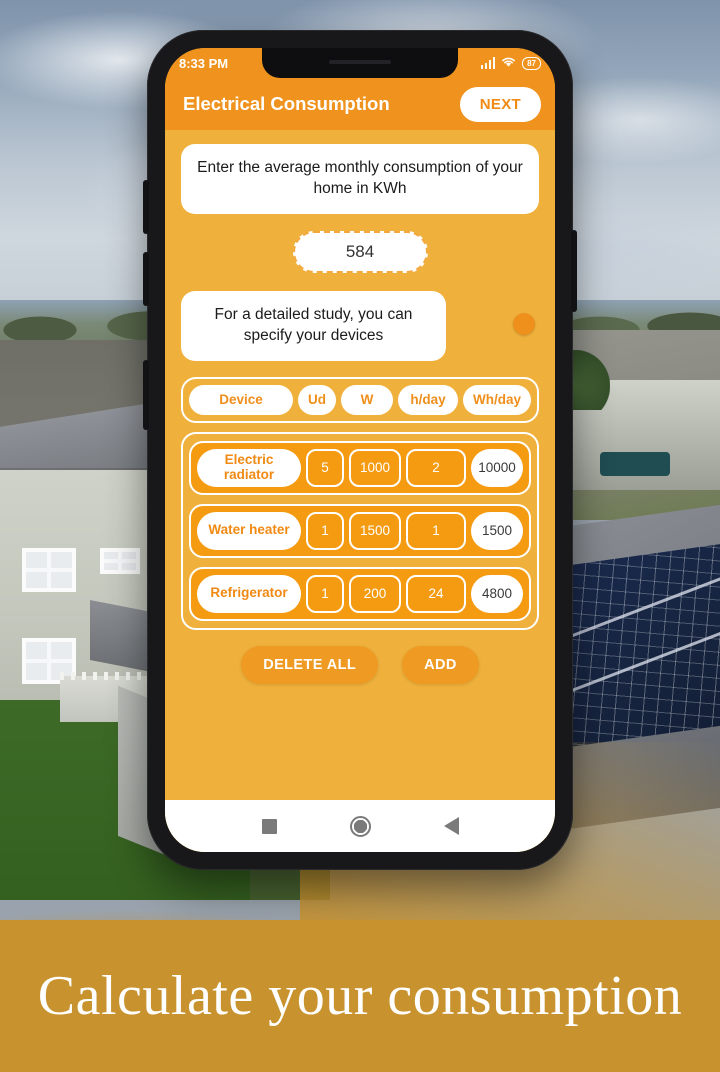 This screenshot has width=720, height=1072. What do you see at coordinates (317, 399) in the screenshot?
I see `column-header-ud: Ud` at bounding box center [317, 399].